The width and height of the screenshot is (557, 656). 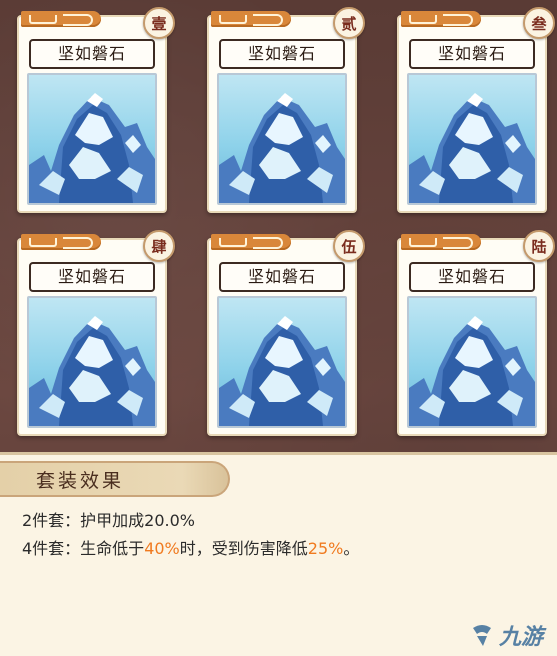 I want to click on set-effect-title: 套装效果, so click(x=80, y=481).